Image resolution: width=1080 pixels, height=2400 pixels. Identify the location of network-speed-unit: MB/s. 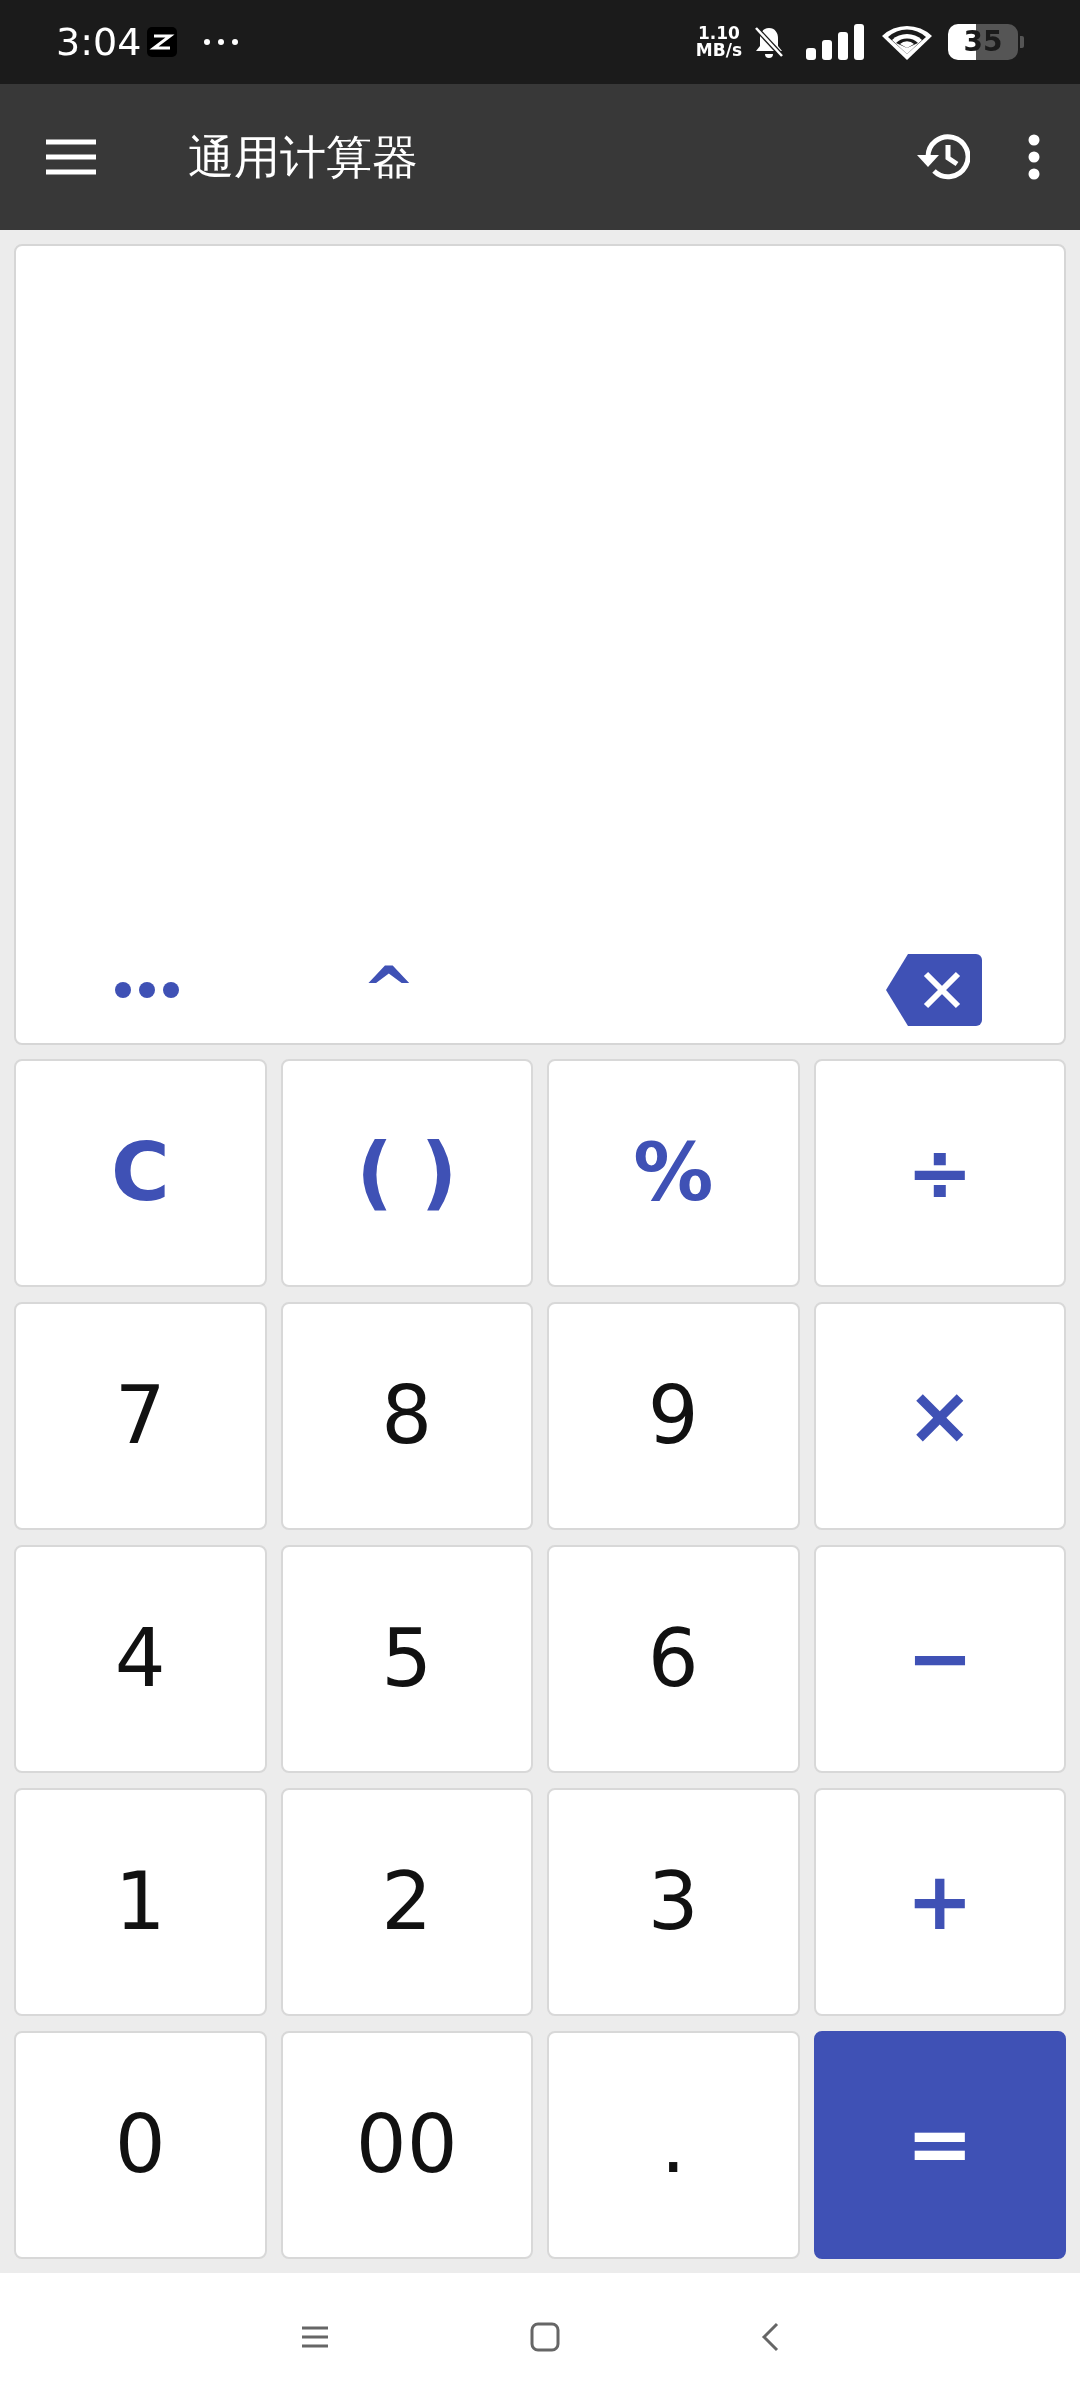
(718, 50).